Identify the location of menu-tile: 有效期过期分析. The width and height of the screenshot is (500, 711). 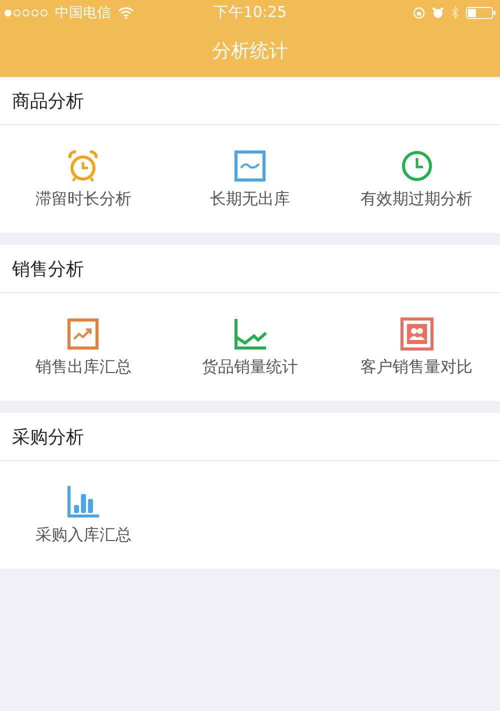
(416, 179).